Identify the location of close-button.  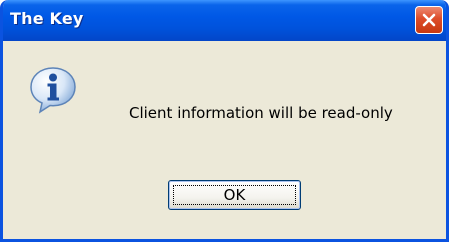
(429, 20).